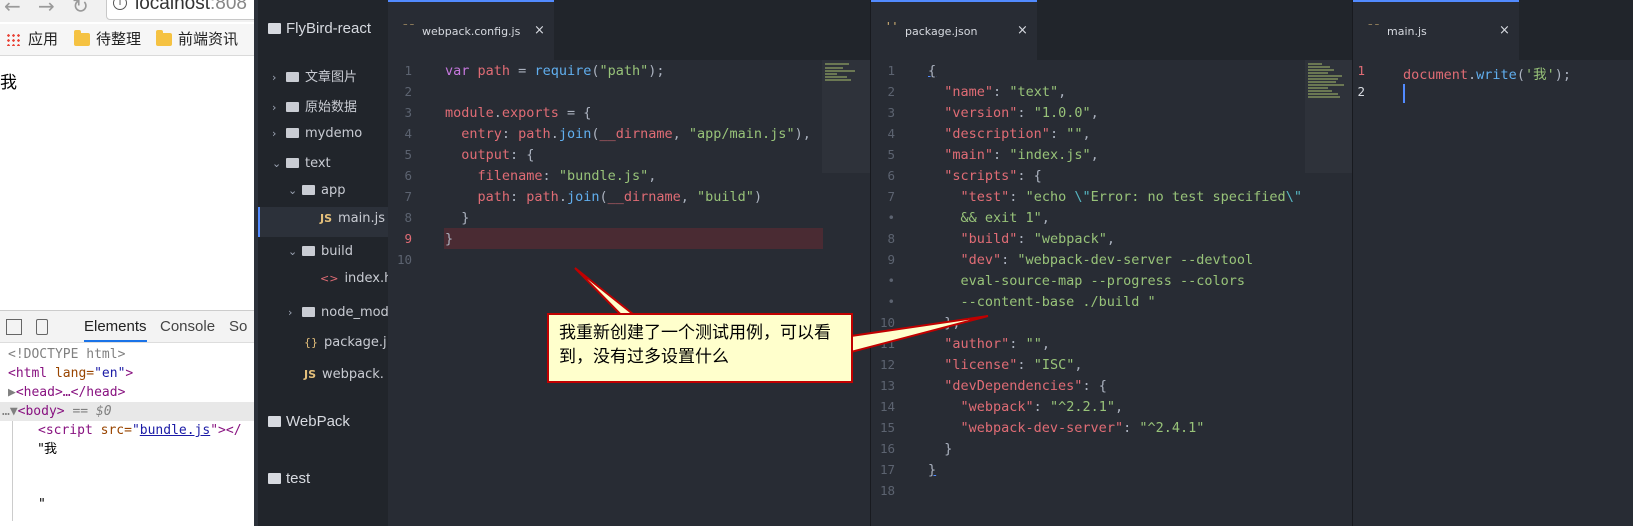  Describe the element at coordinates (301, 163) in the screenshot. I see `tree-item-folder: ⌄ text` at that location.